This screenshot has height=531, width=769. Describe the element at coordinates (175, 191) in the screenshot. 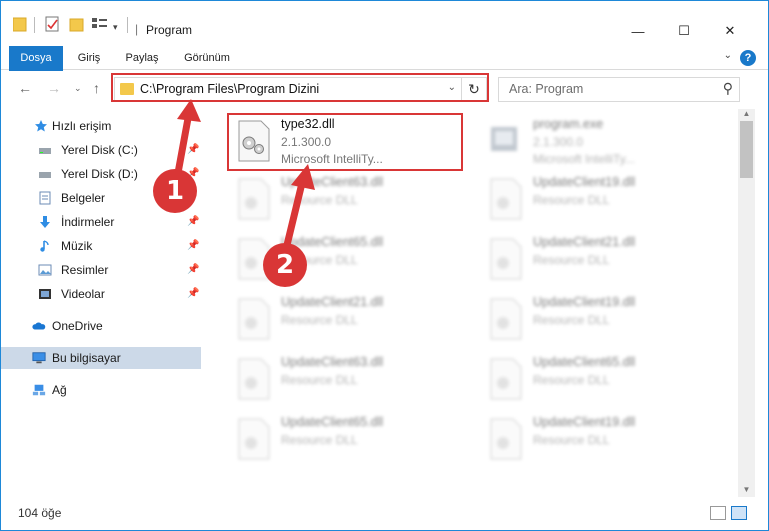

I see `step-badge-1: 1` at that location.